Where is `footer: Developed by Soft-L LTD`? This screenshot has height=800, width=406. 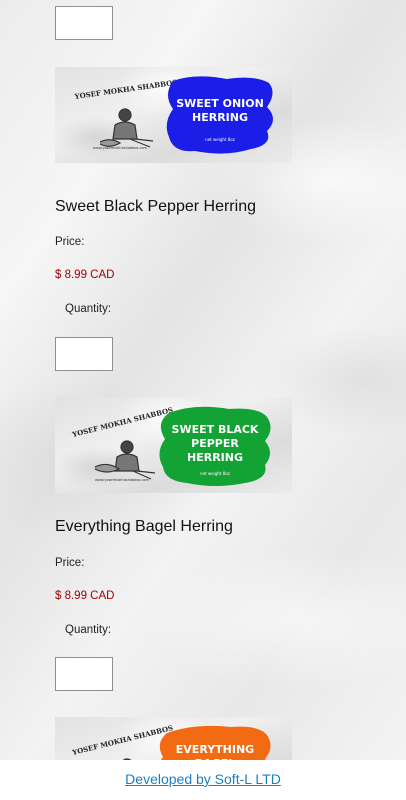 footer: Developed by Soft-L LTD is located at coordinates (203, 780).